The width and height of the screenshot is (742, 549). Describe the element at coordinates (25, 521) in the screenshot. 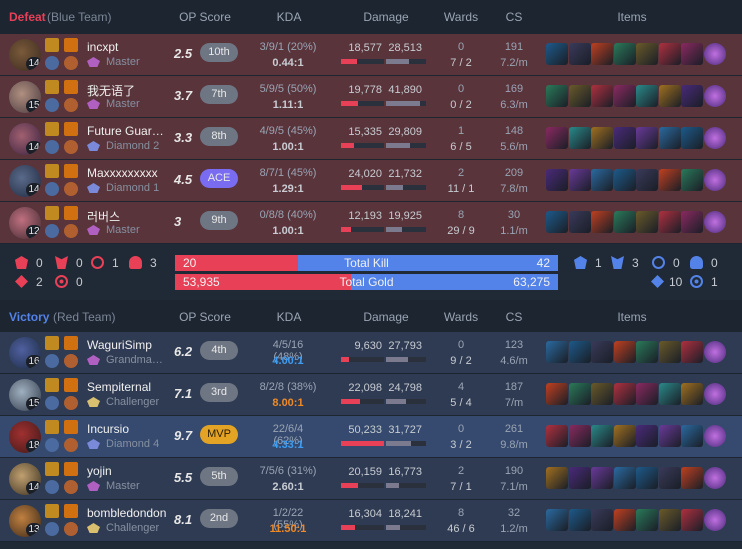

I see `champion-portrait: 13` at that location.